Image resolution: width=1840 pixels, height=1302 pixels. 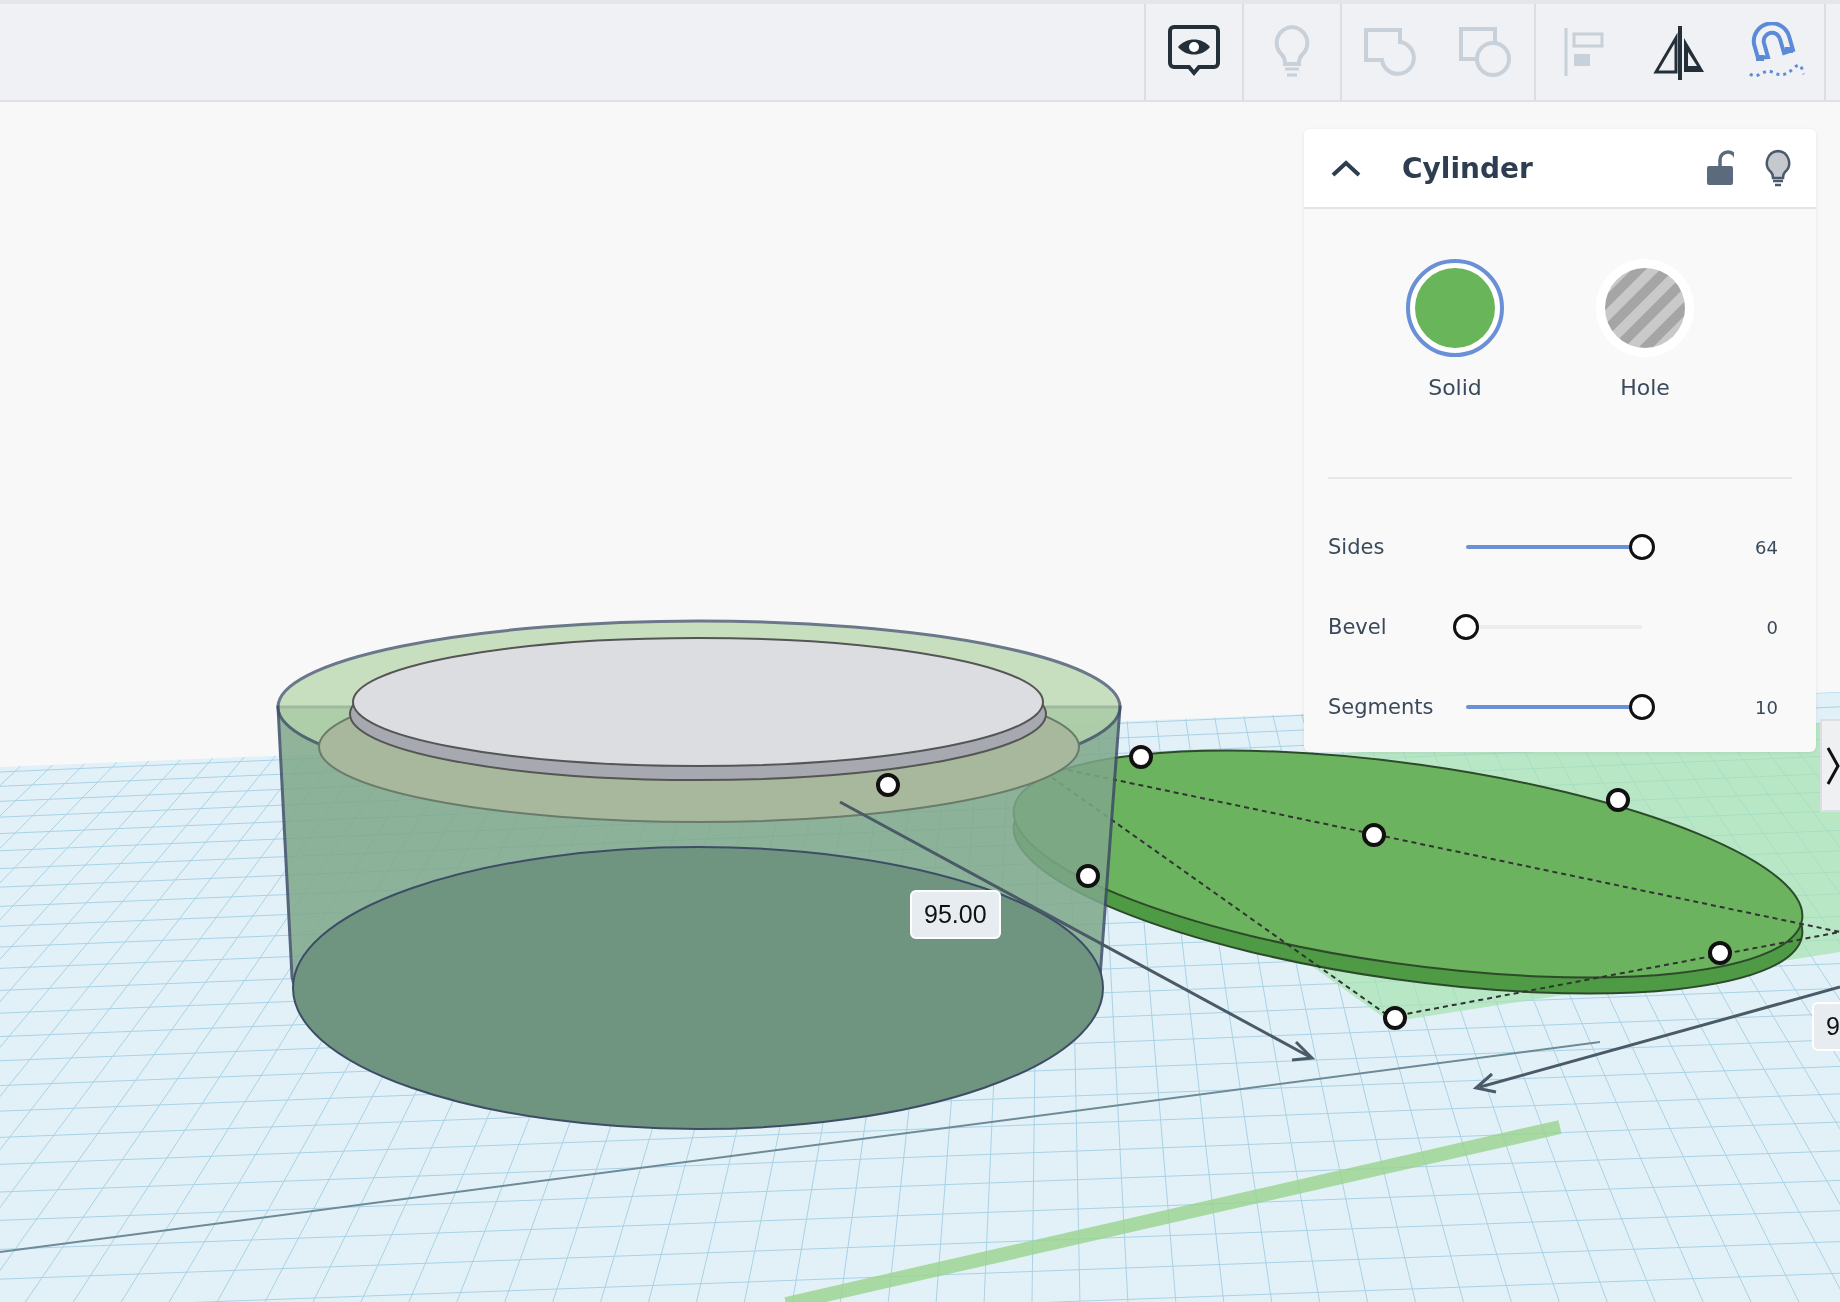 I want to click on slider-value: 0, so click(x=1772, y=627).